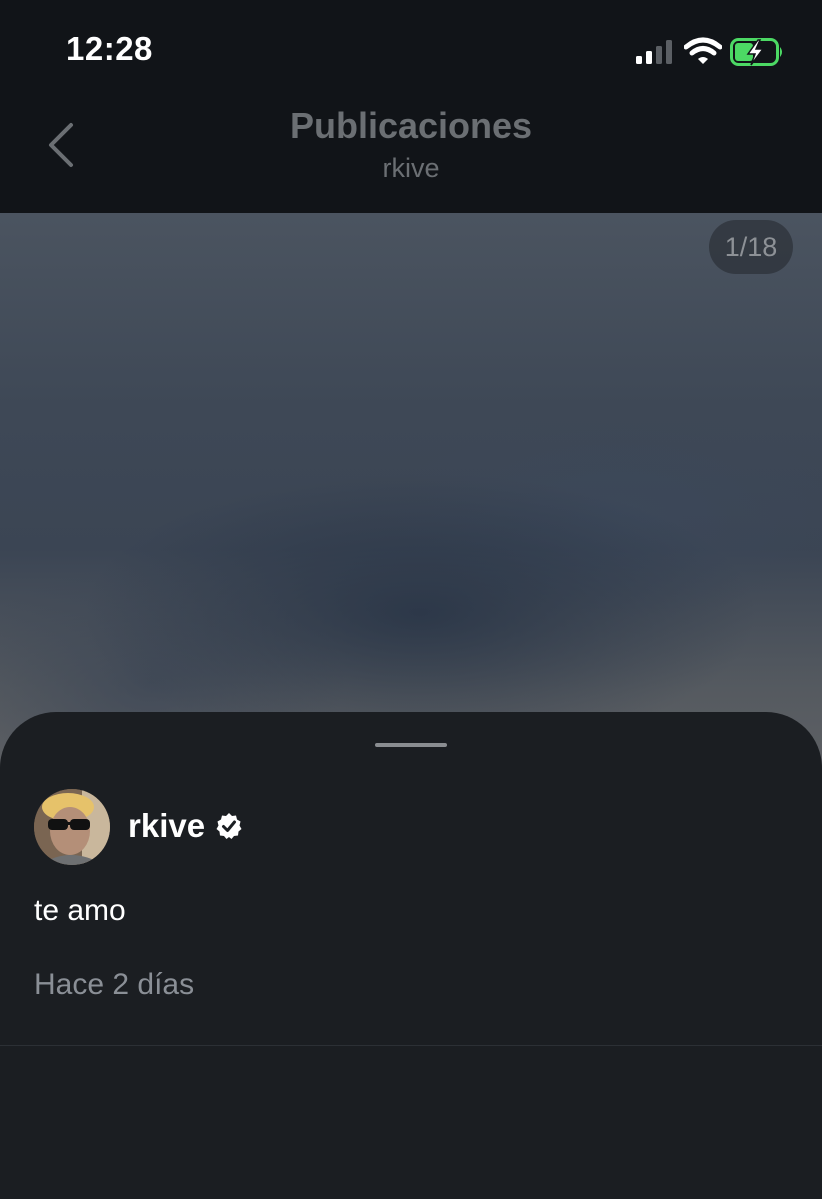  What do you see at coordinates (703, 50) in the screenshot?
I see `wifi-icon` at bounding box center [703, 50].